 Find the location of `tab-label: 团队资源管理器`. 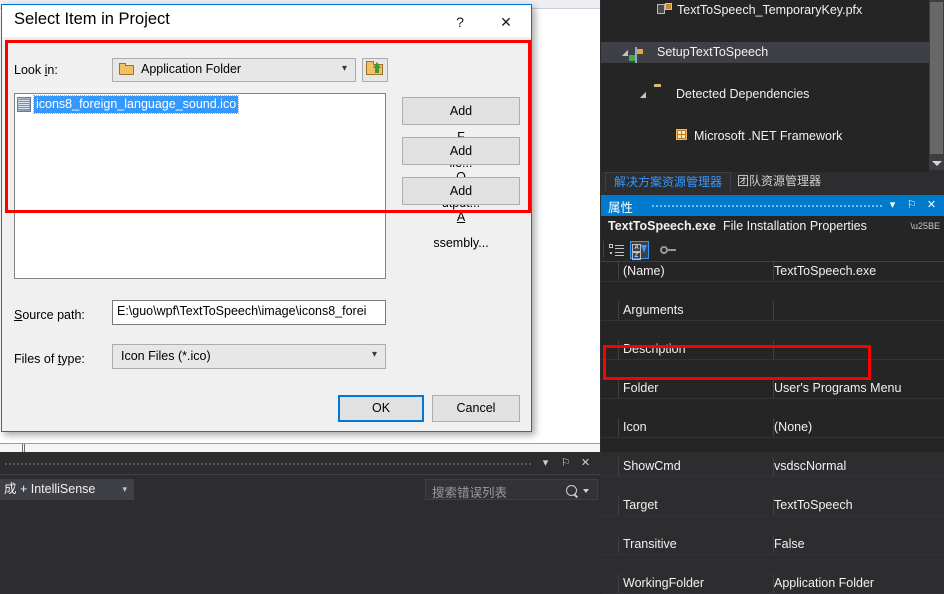

tab-label: 团队资源管理器 is located at coordinates (779, 181).